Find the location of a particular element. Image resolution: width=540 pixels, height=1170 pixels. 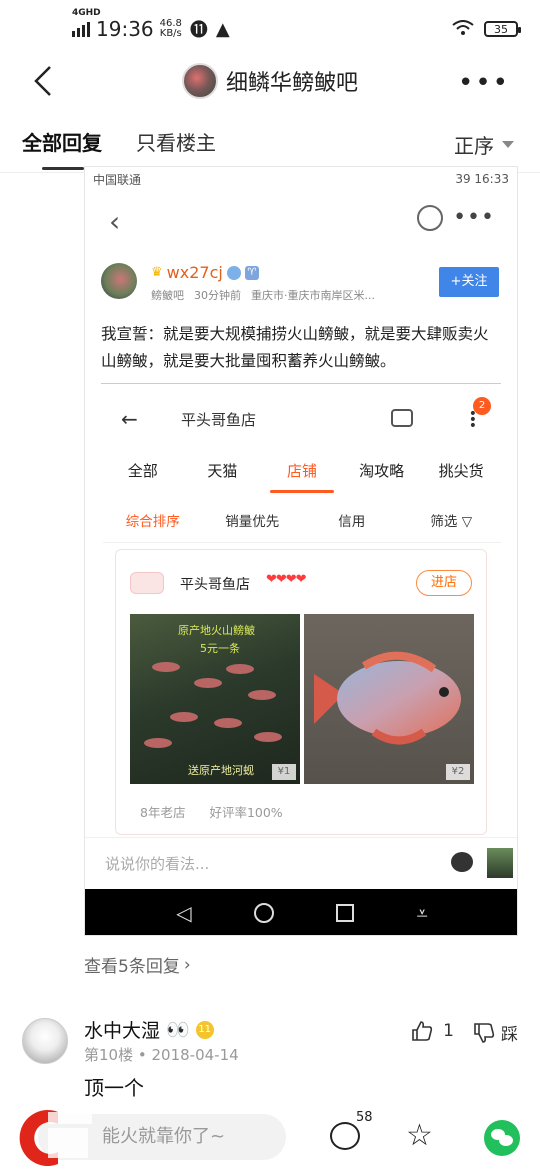

qq-icon: ▲ is located at coordinates (222, 29).